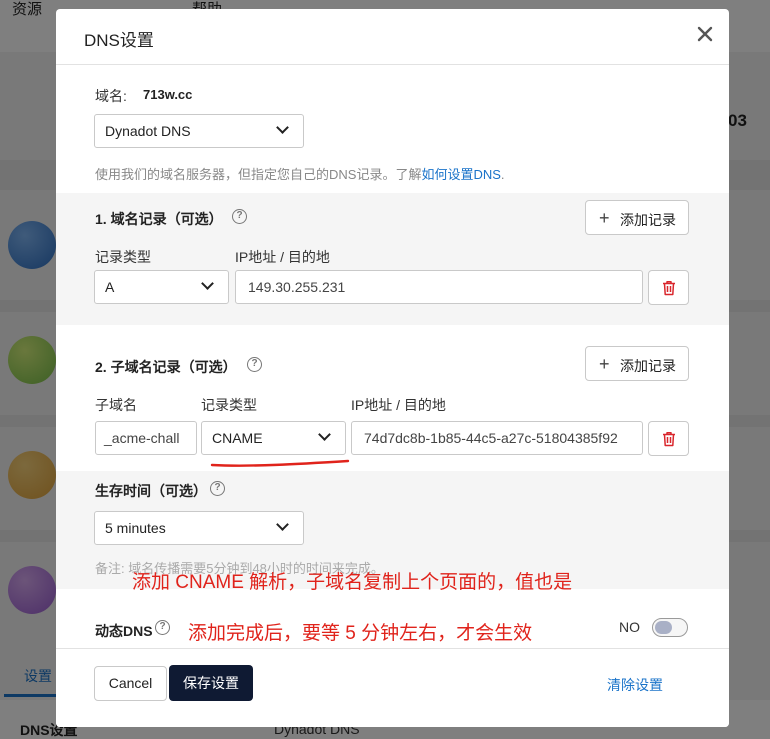 The width and height of the screenshot is (770, 739). What do you see at coordinates (258, 174) in the screenshot?
I see `help-text: 使用我们的域名服务器，但指定您自己的DNS记录。了解` at bounding box center [258, 174].